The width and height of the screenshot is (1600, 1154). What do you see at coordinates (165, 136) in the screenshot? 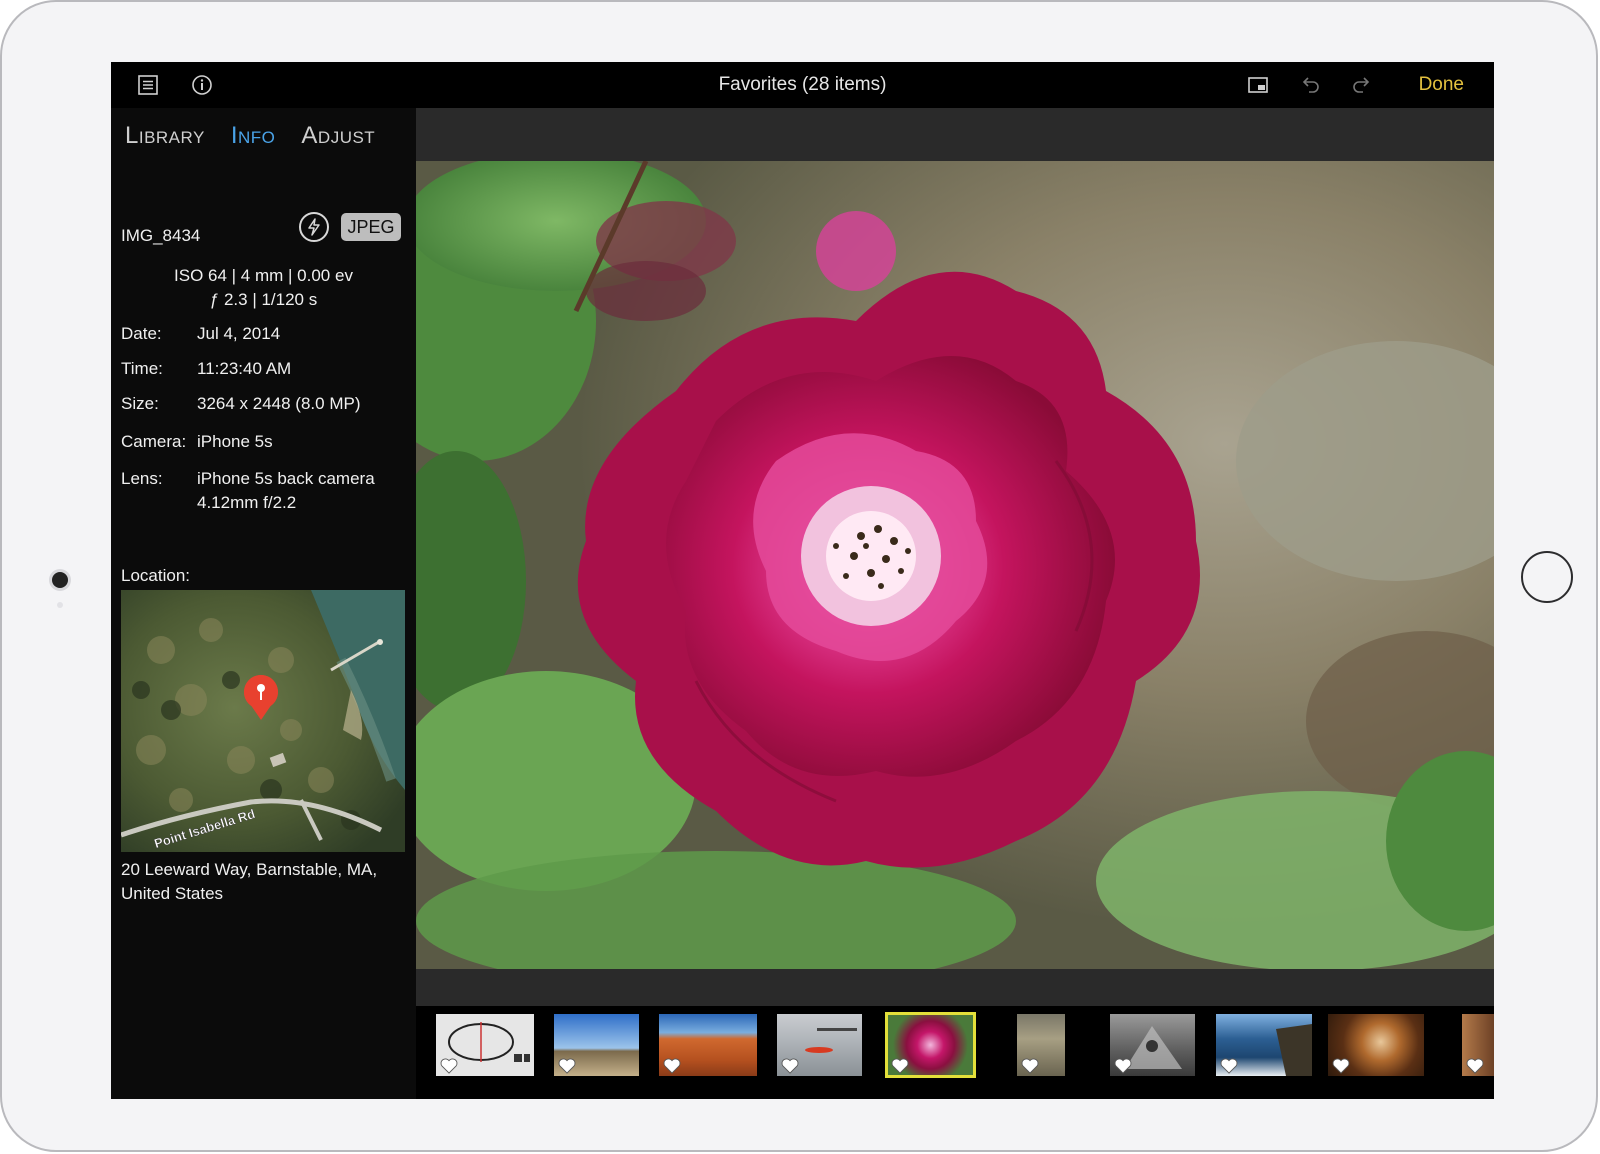
I see `tab-library: Library` at bounding box center [165, 136].